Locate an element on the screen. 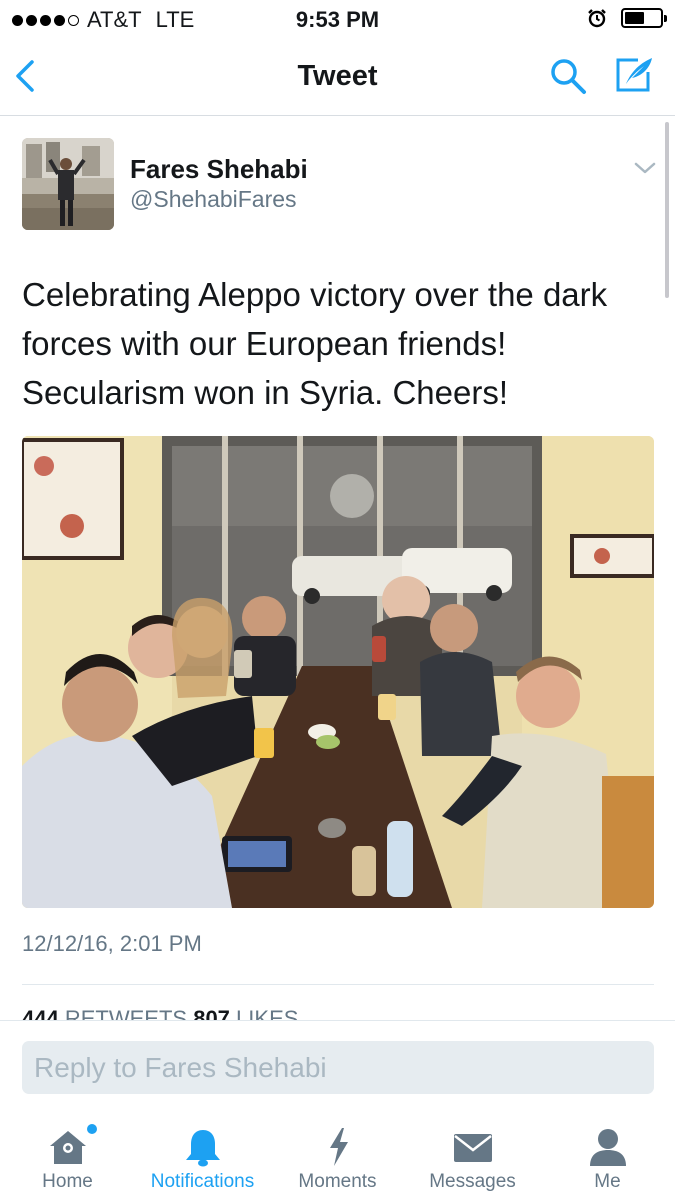 This screenshot has height=1200, width=675. retweets-label: RETWEETS is located at coordinates (126, 1013).